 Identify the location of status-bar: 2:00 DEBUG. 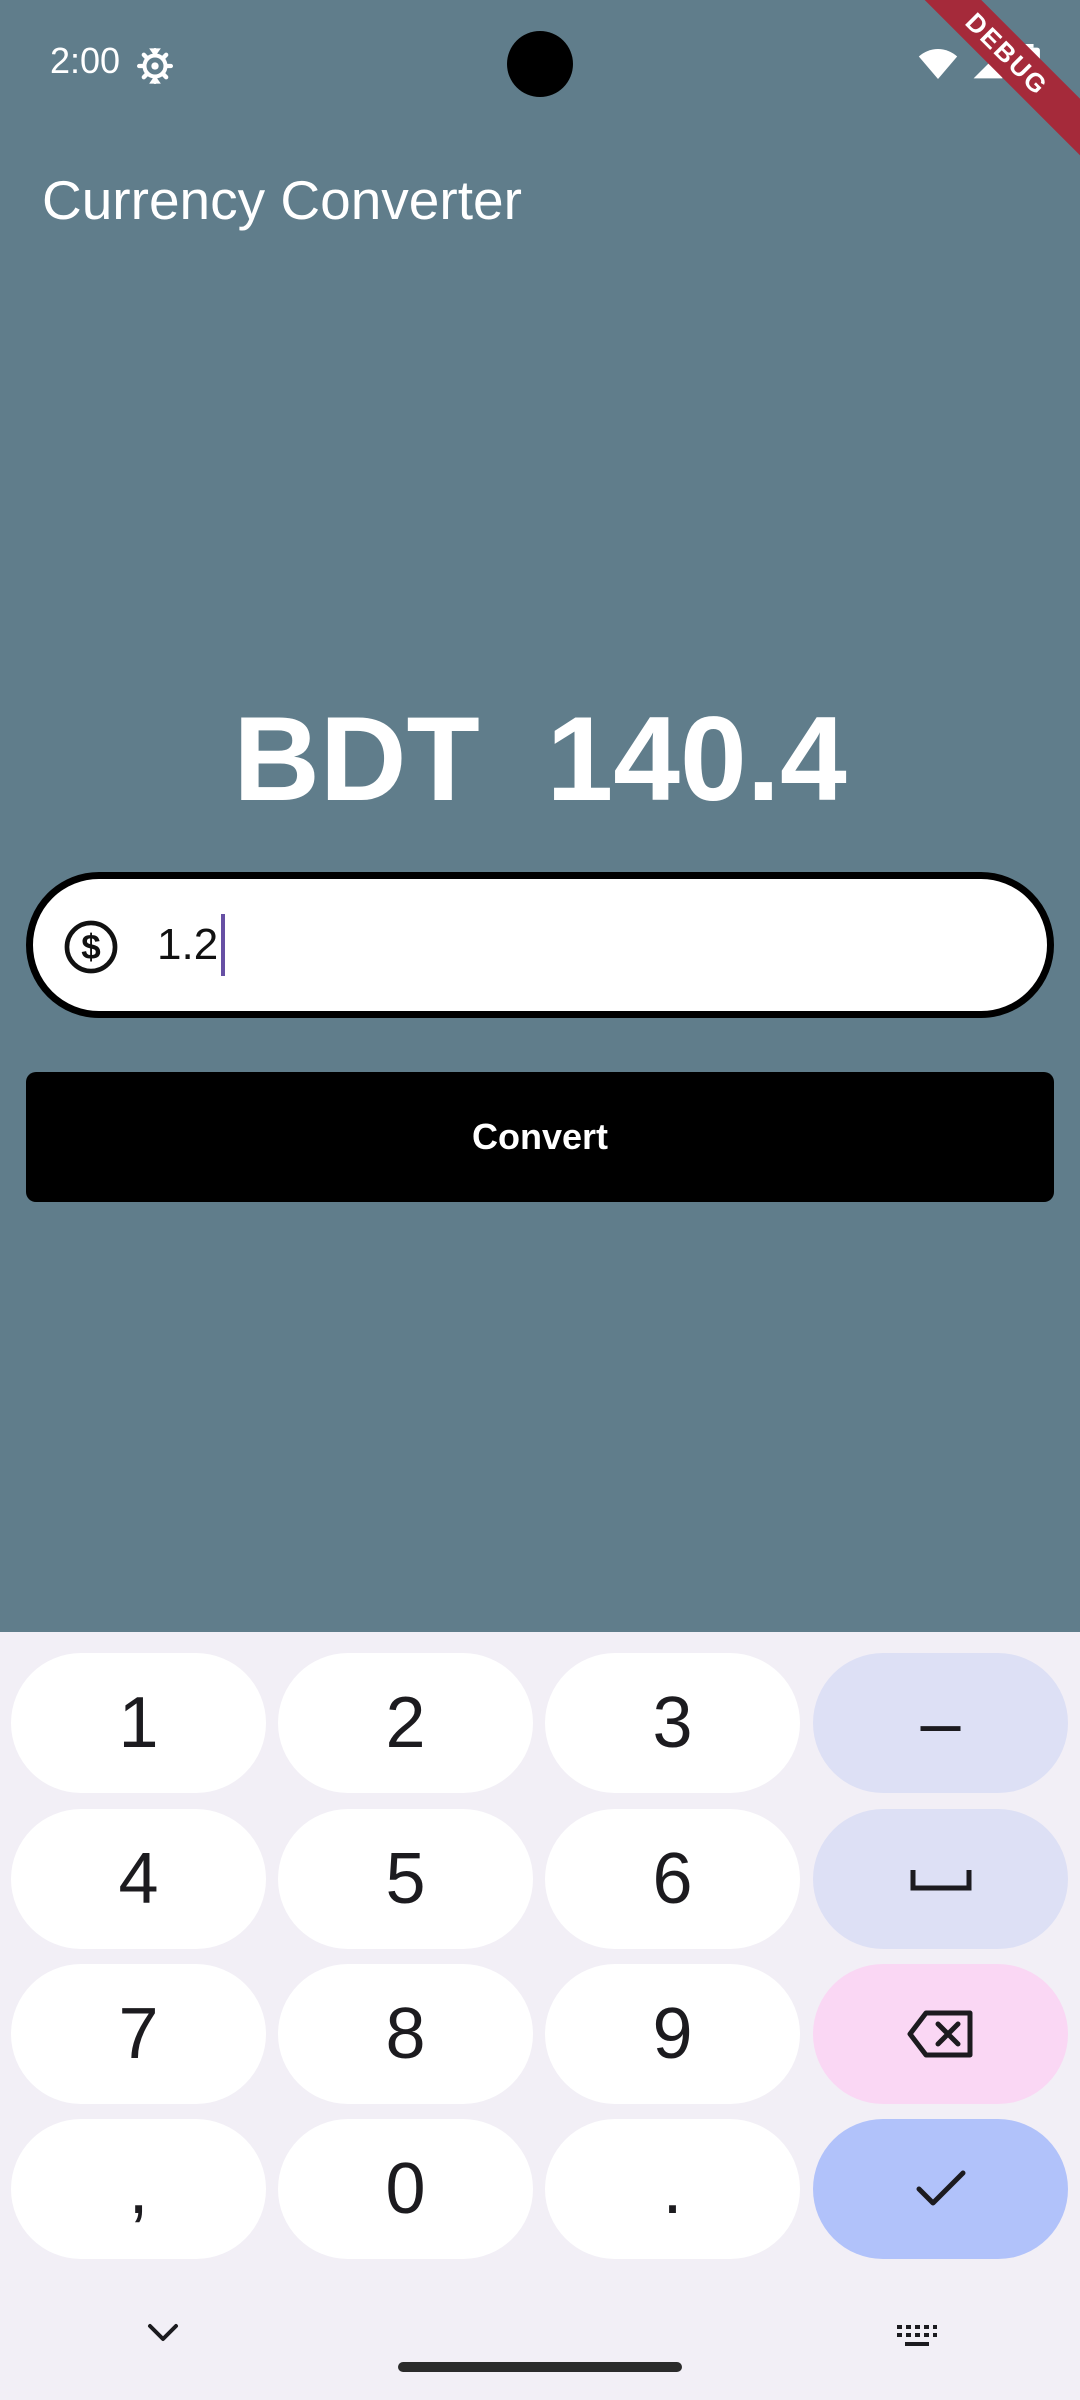
(540, 78).